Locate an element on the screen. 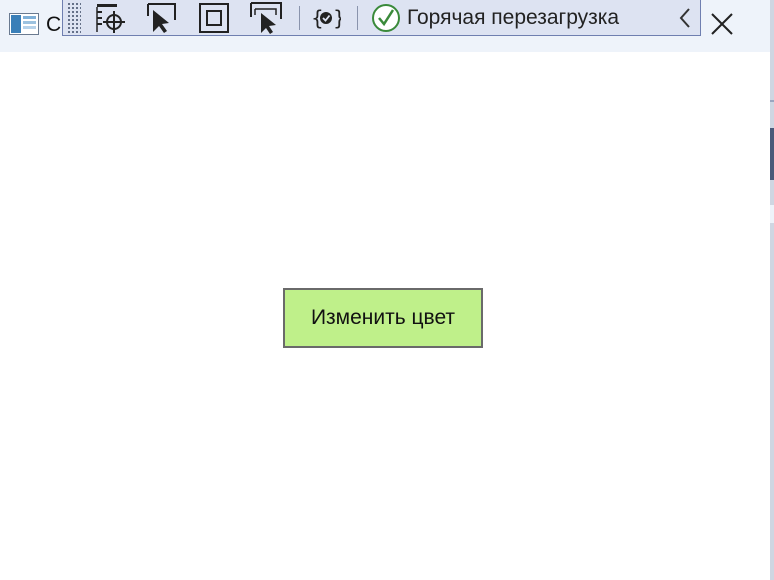  app-window-icon is located at coordinates (24, 24).